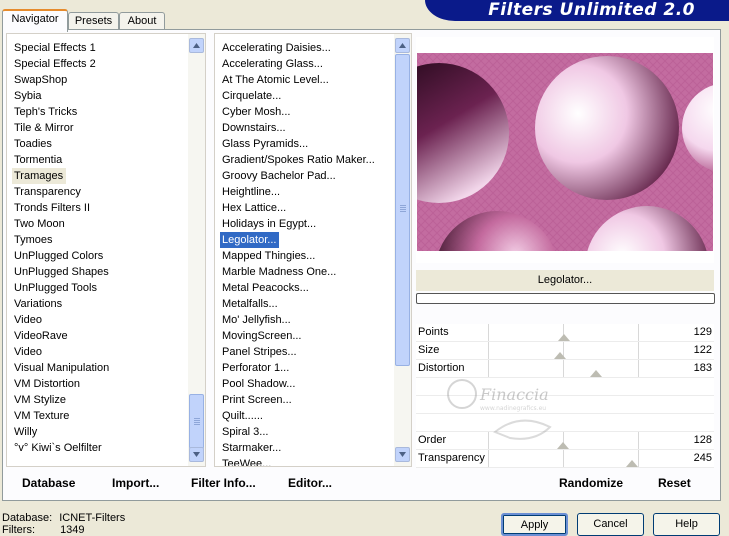  I want to click on help-button: Help, so click(686, 524).